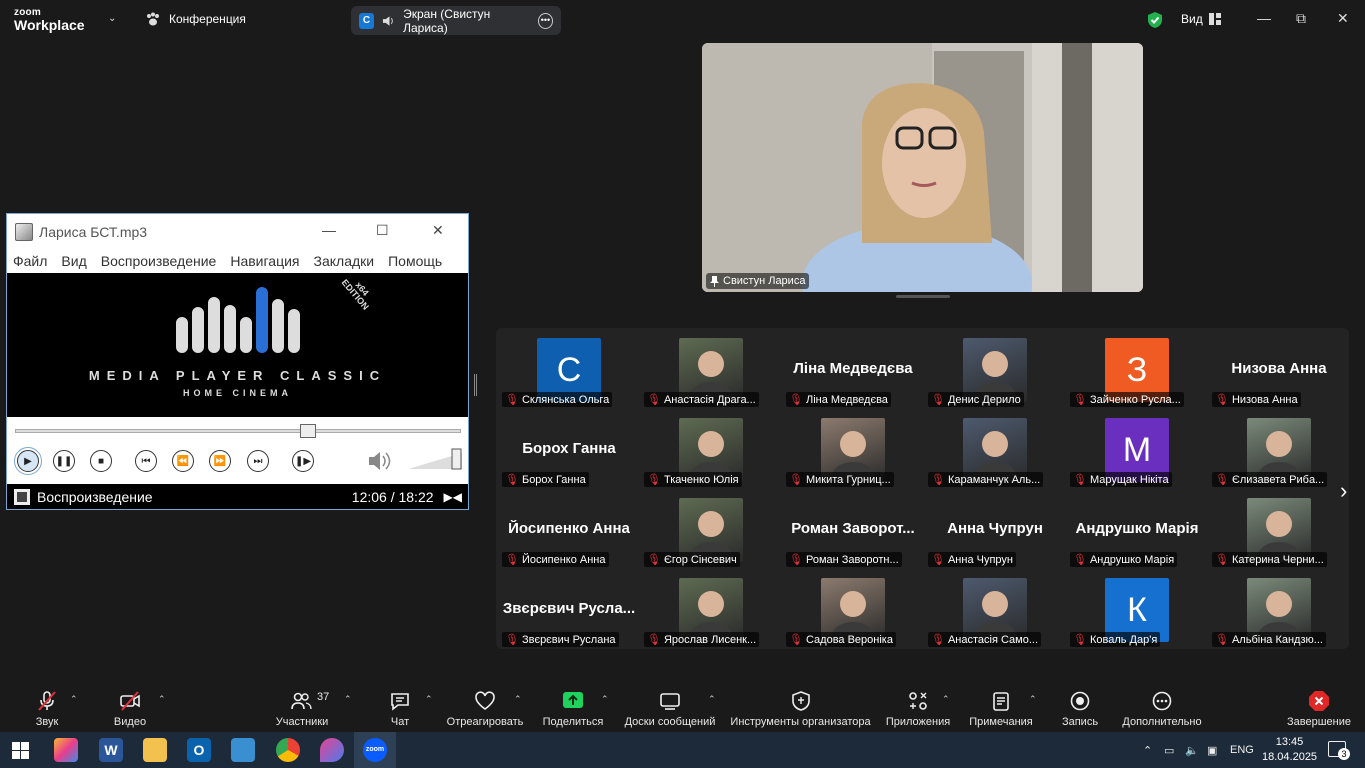 The image size is (1365, 768). I want to click on volume-icon, so click(380, 461).